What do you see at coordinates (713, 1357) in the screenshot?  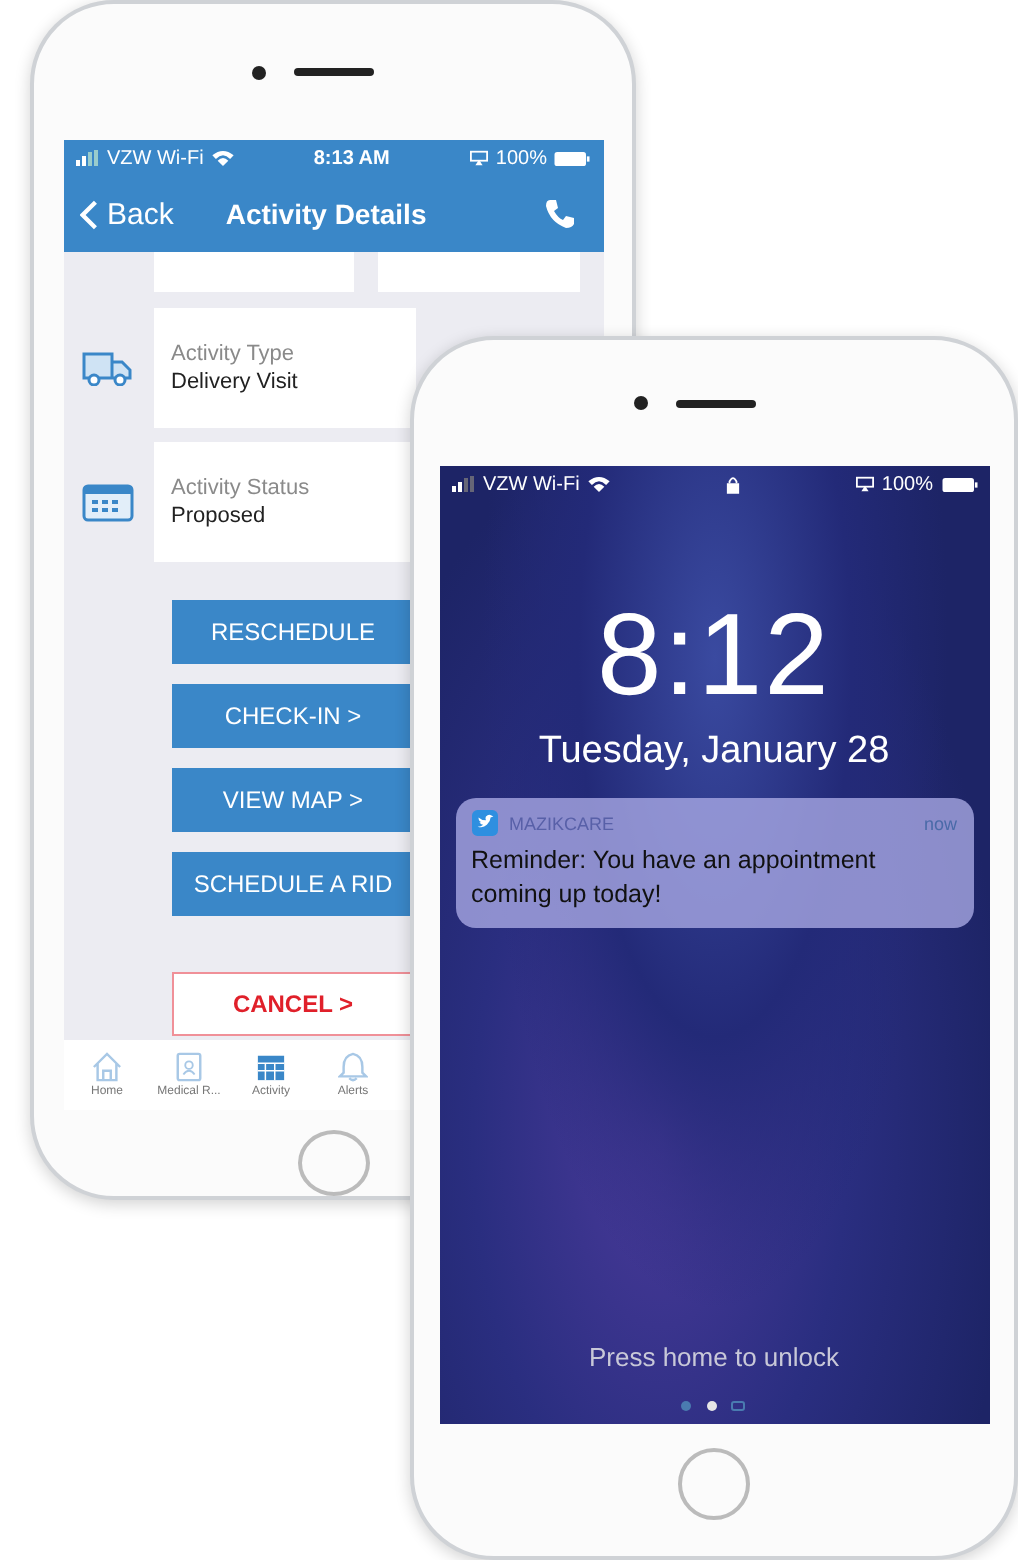 I see `unlock-hint: Press home to unlock` at bounding box center [713, 1357].